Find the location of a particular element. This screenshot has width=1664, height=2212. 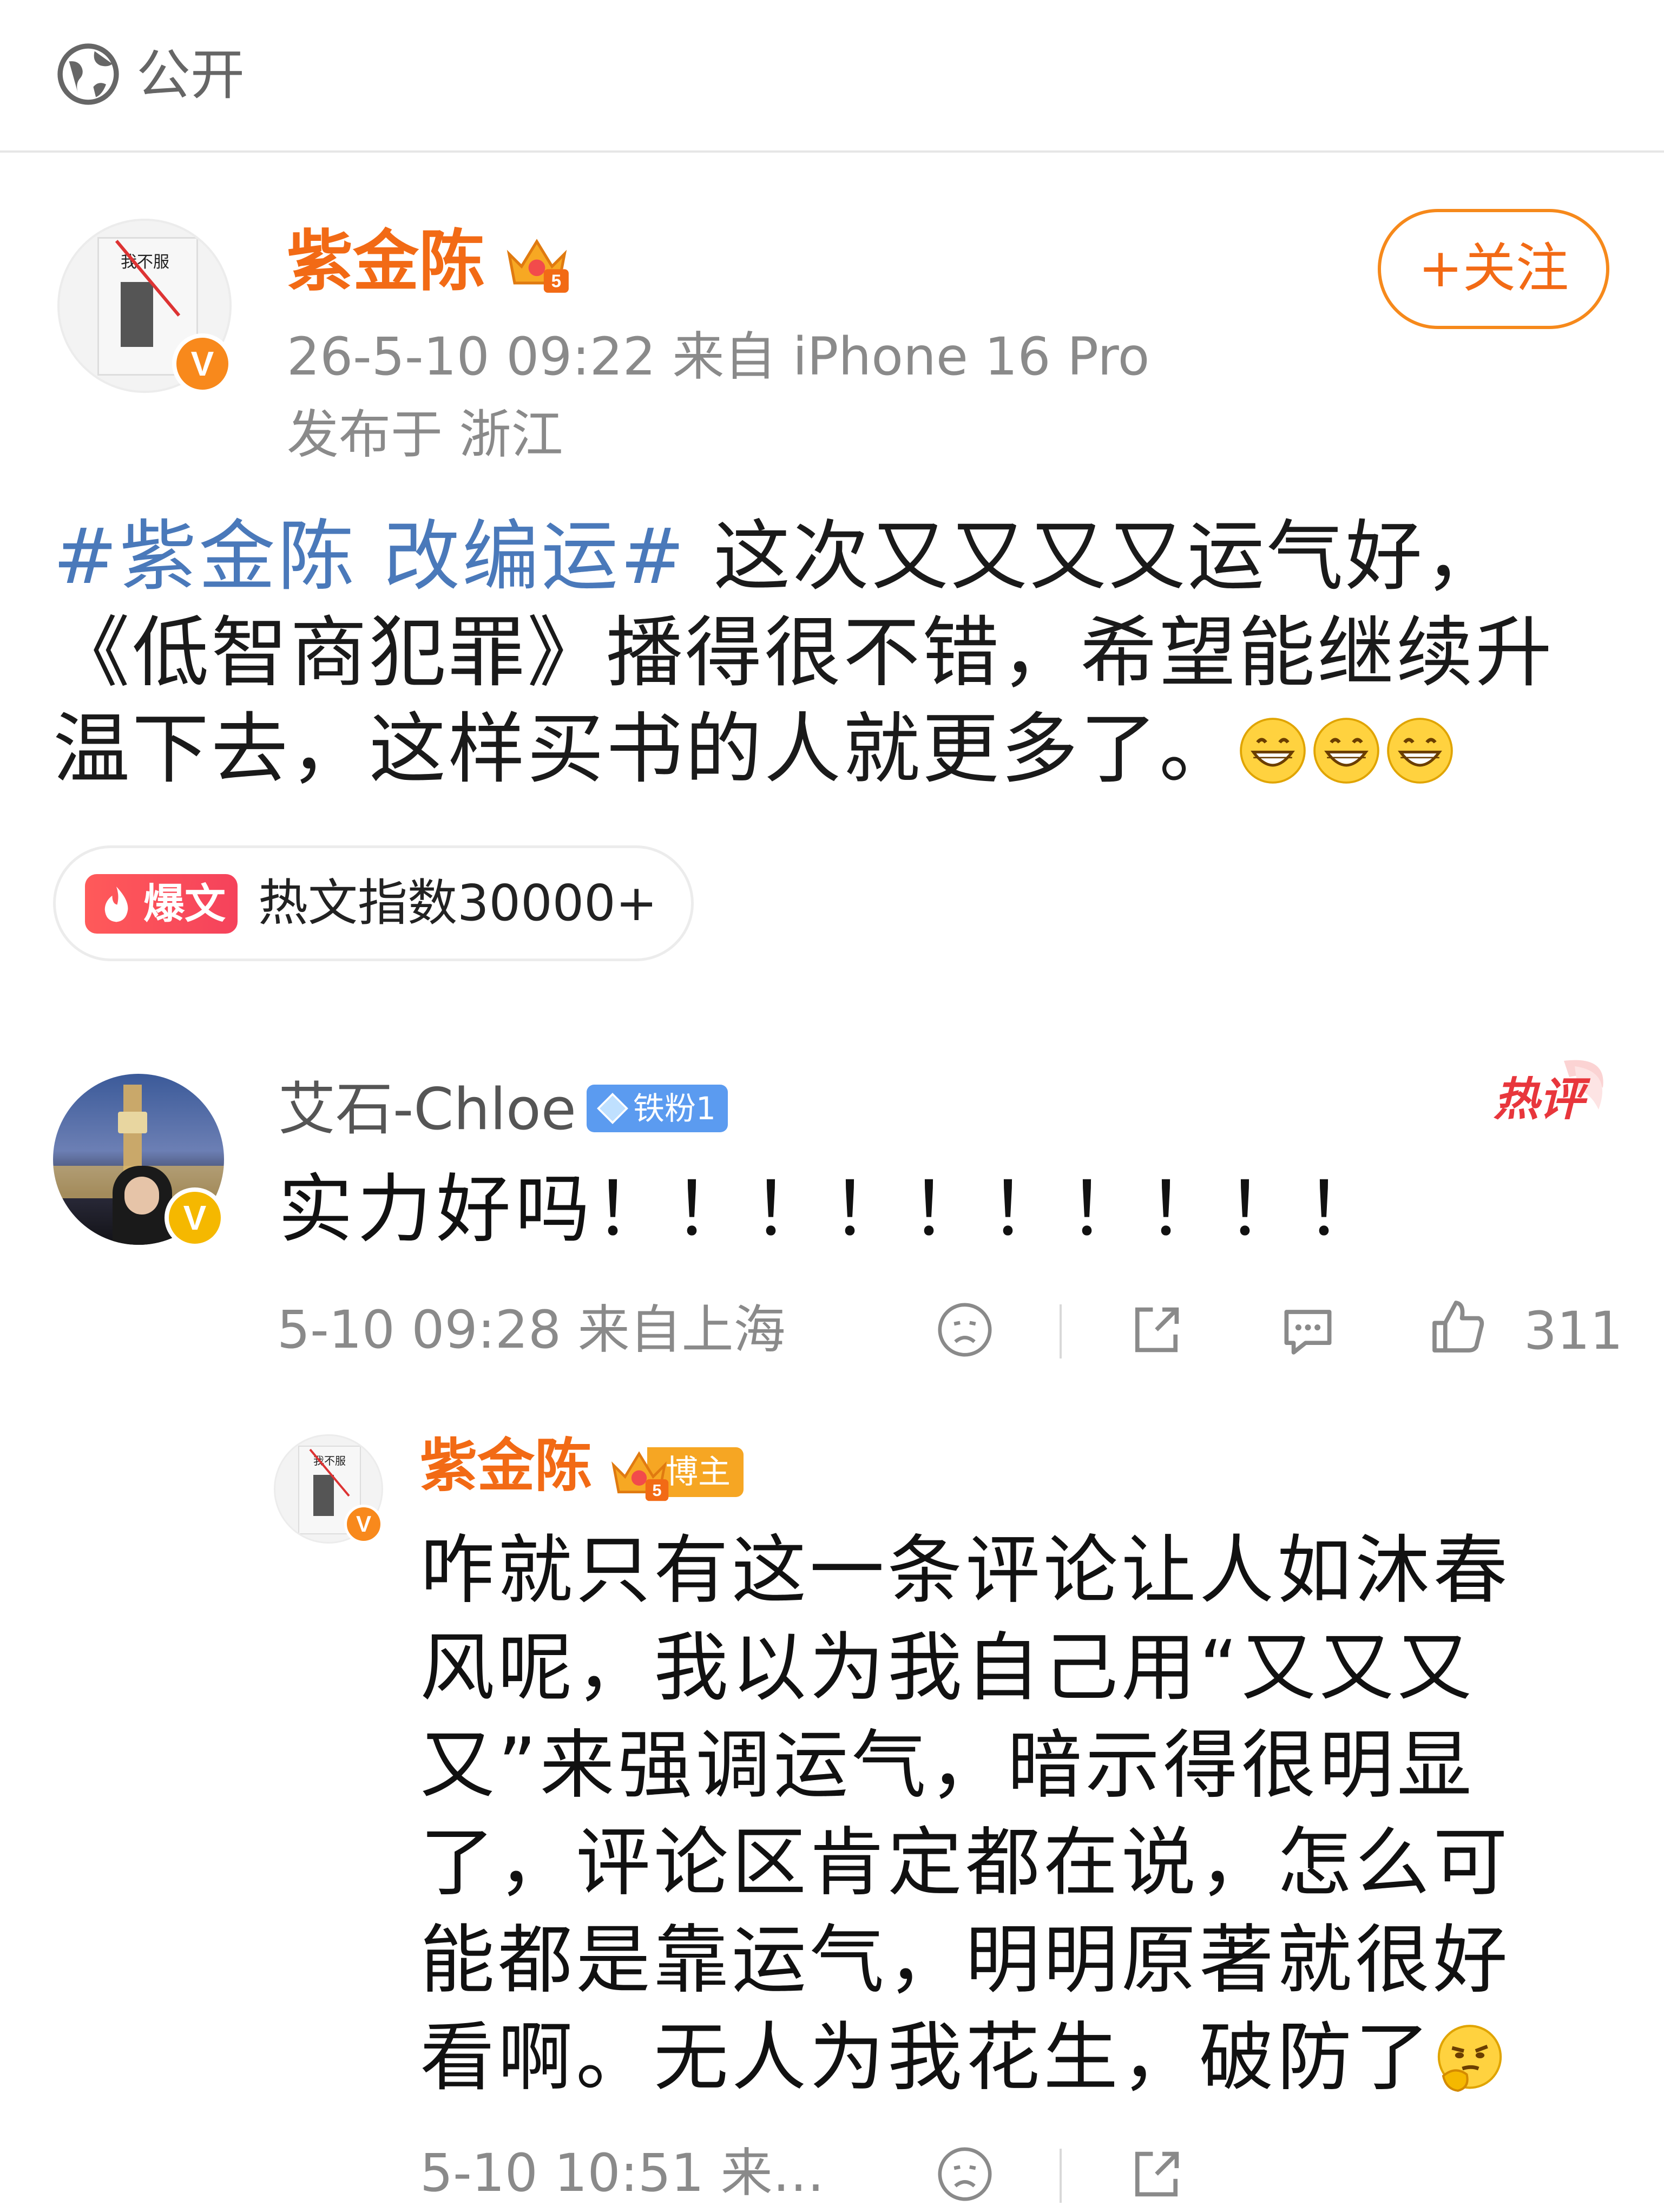

reply-author-name: 紫金陈 is located at coordinates (506, 1466).